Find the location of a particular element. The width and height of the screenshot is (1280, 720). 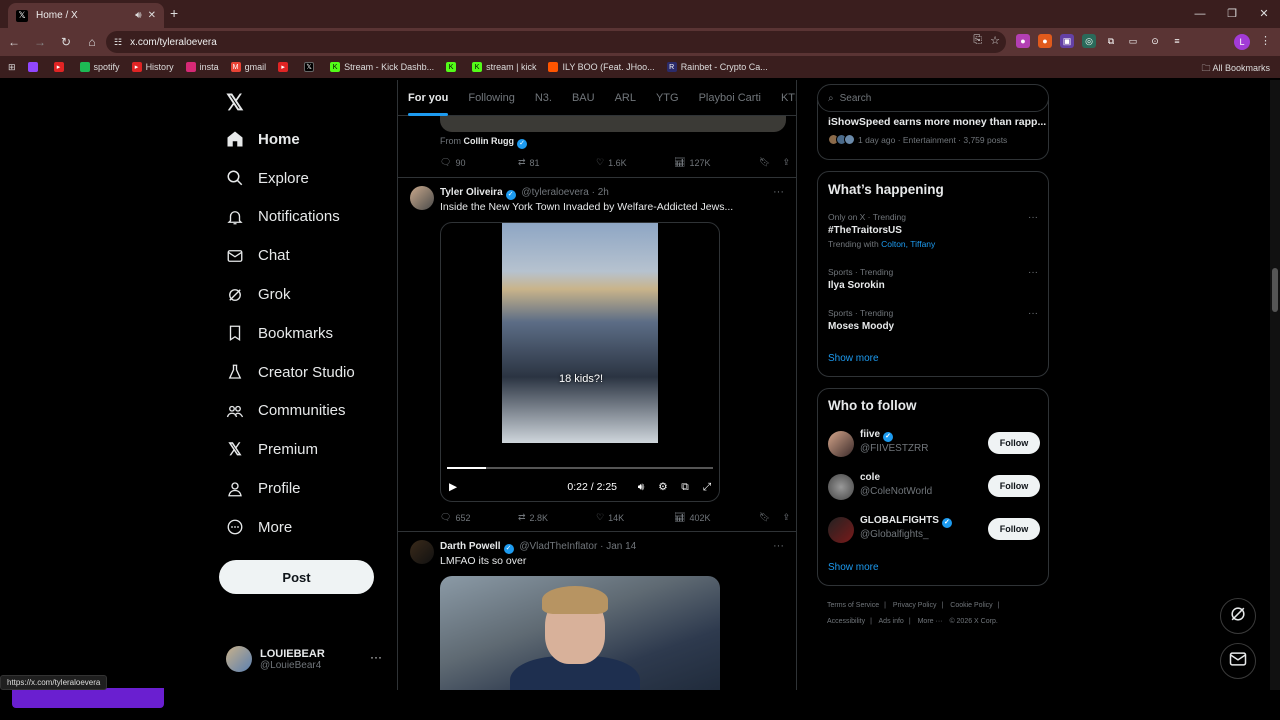

reply-button: 🗨︎ 652 is located at coordinates (479, 517).